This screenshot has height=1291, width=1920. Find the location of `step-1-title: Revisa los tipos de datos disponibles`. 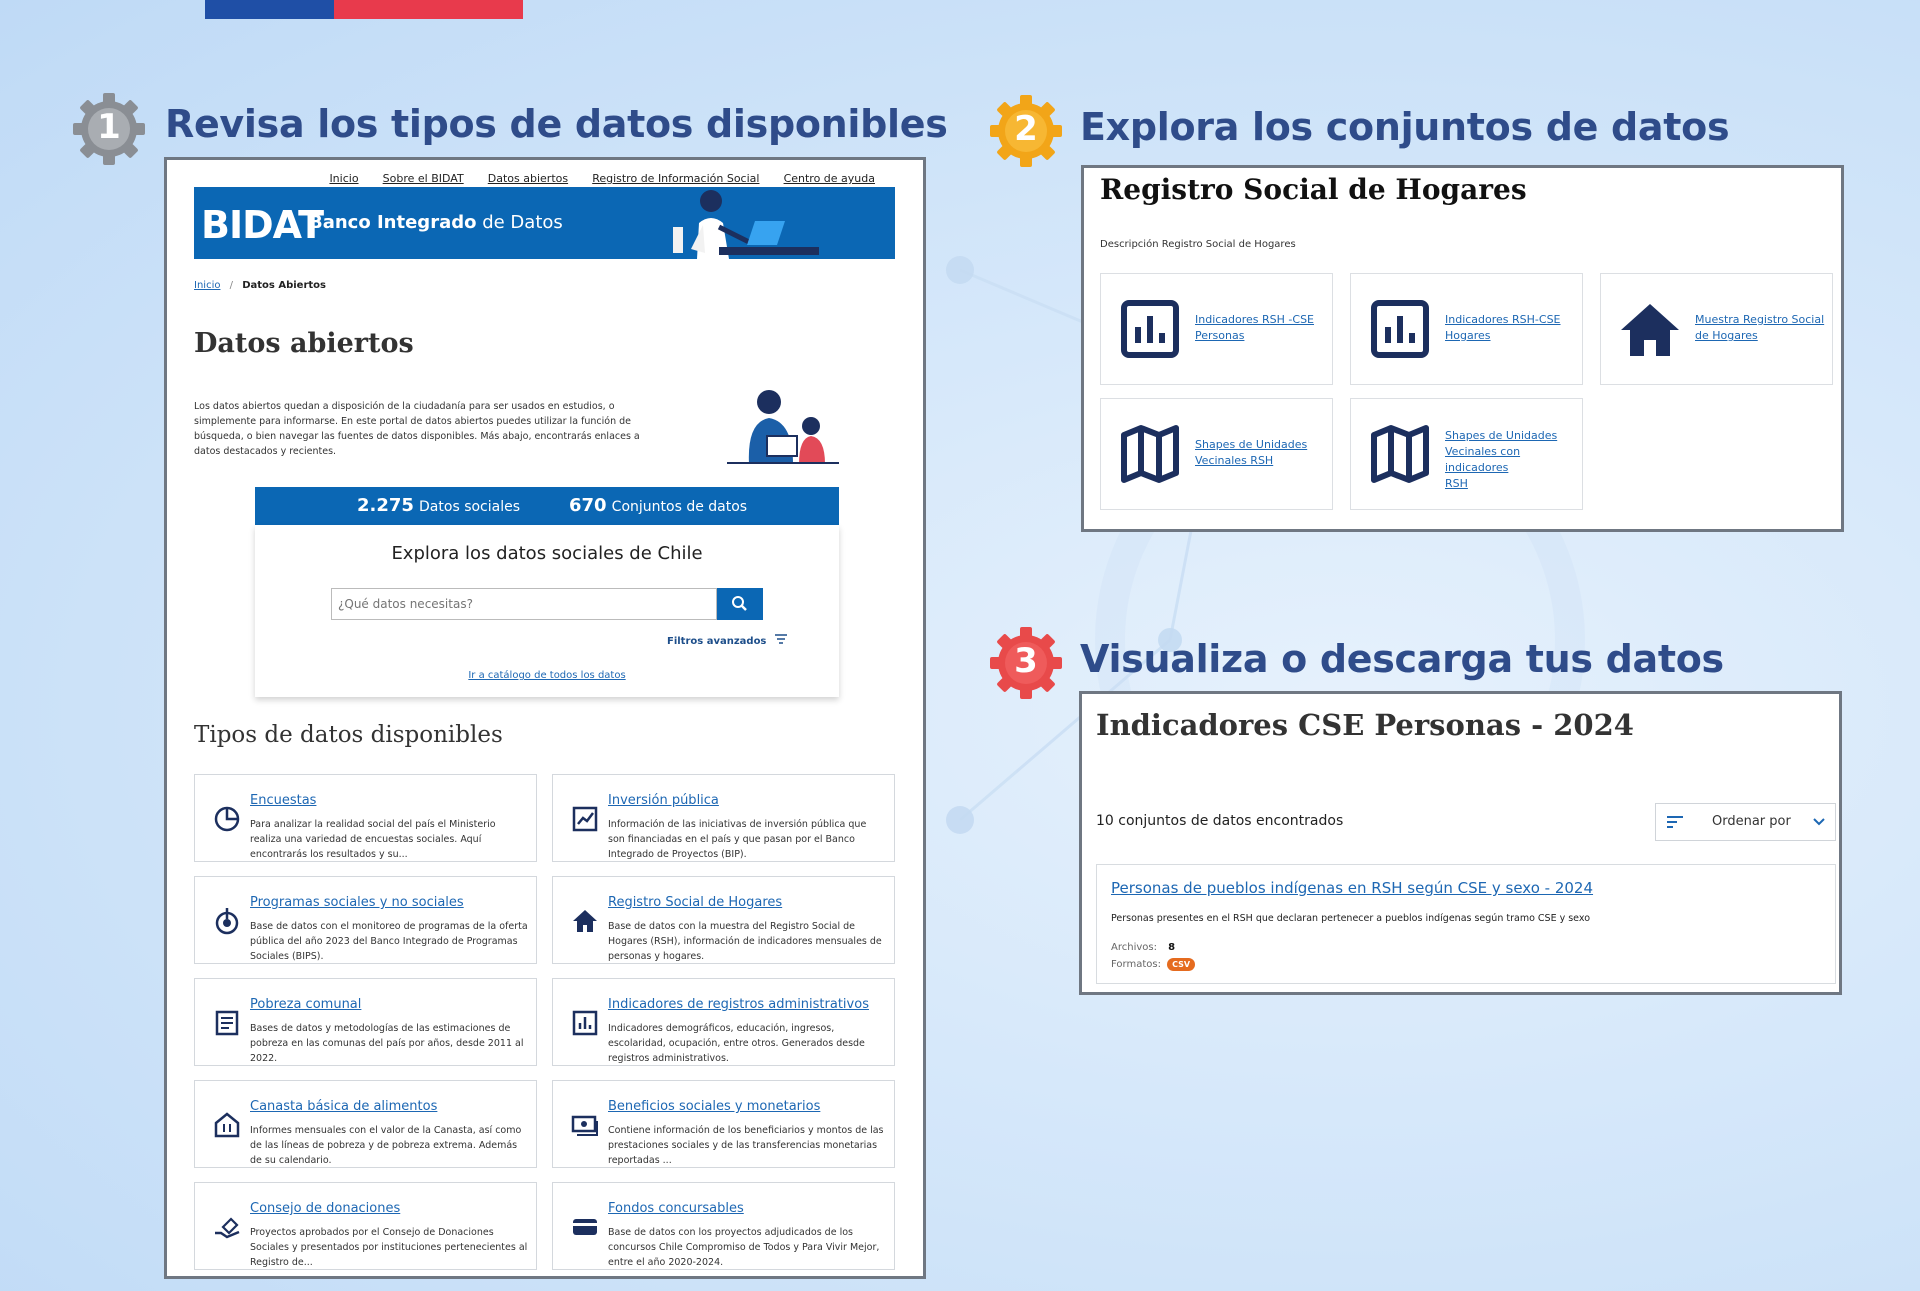

step-1-title: Revisa los tipos de datos disponibles is located at coordinates (556, 124).